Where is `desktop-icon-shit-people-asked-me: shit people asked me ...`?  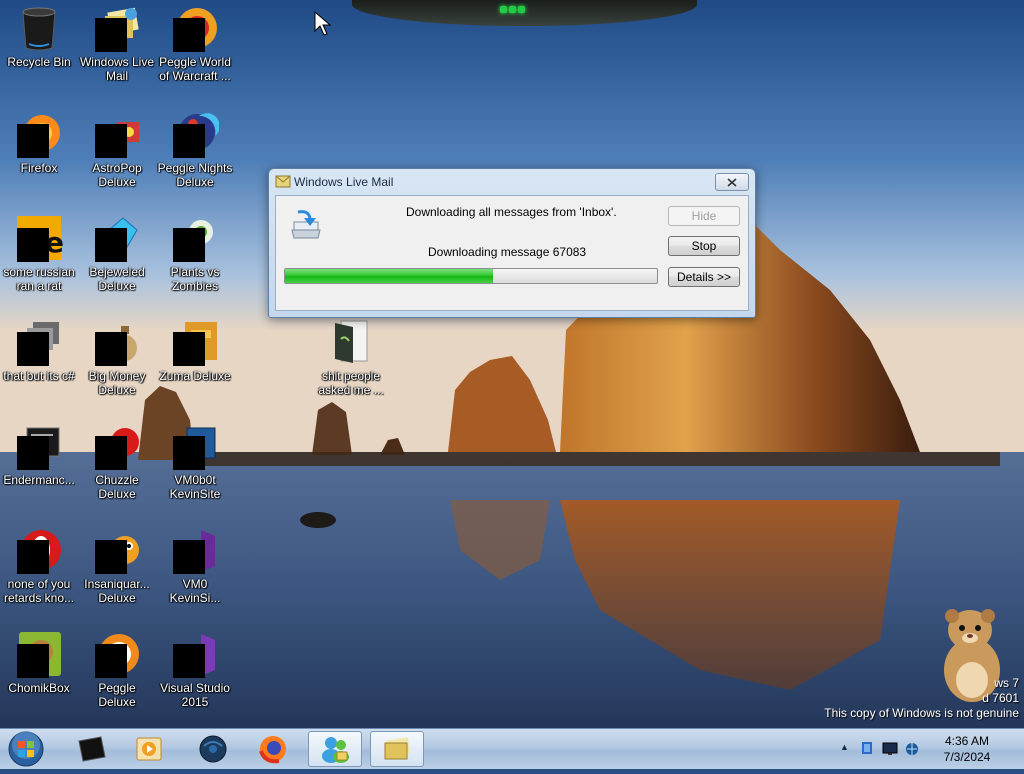 desktop-icon-shit-people-asked-me: shit people asked me ... is located at coordinates (351, 357).